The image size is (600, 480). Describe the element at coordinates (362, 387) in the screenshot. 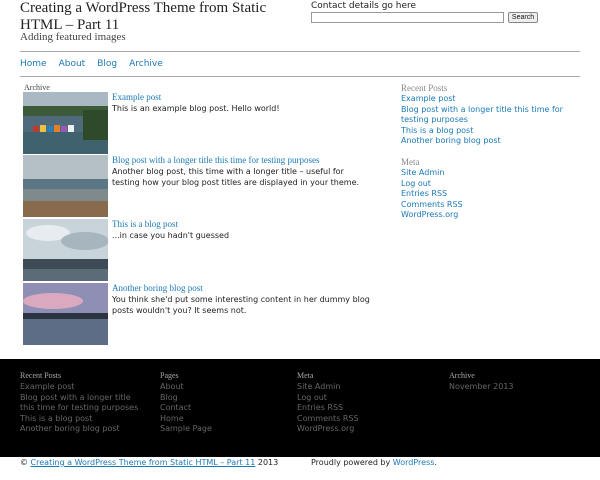

I see `footer-meta-item: Site Admin` at that location.